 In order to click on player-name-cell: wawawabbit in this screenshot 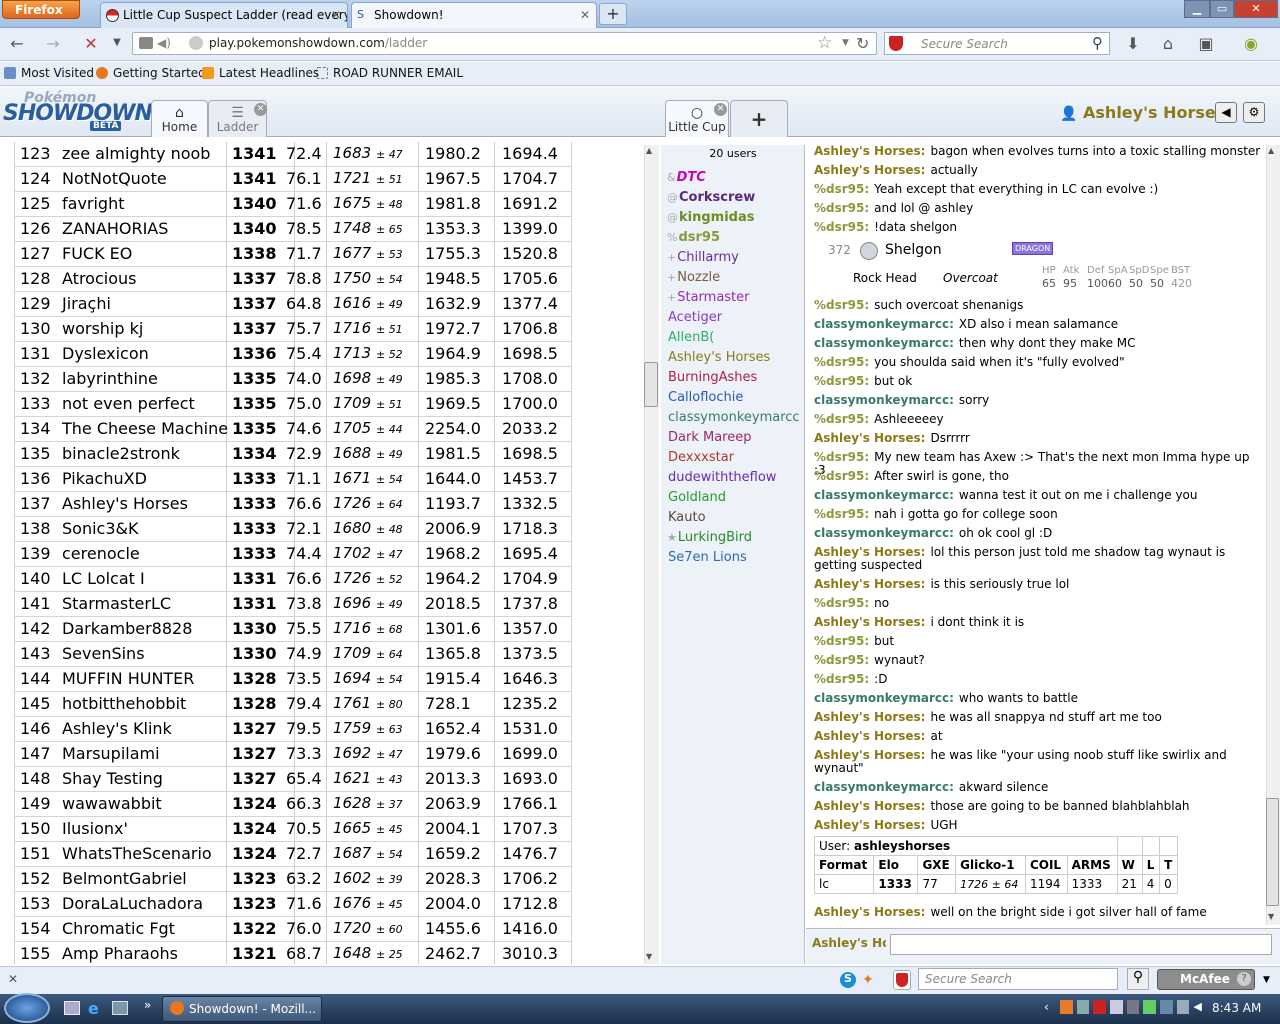, I will do `click(152, 803)`.